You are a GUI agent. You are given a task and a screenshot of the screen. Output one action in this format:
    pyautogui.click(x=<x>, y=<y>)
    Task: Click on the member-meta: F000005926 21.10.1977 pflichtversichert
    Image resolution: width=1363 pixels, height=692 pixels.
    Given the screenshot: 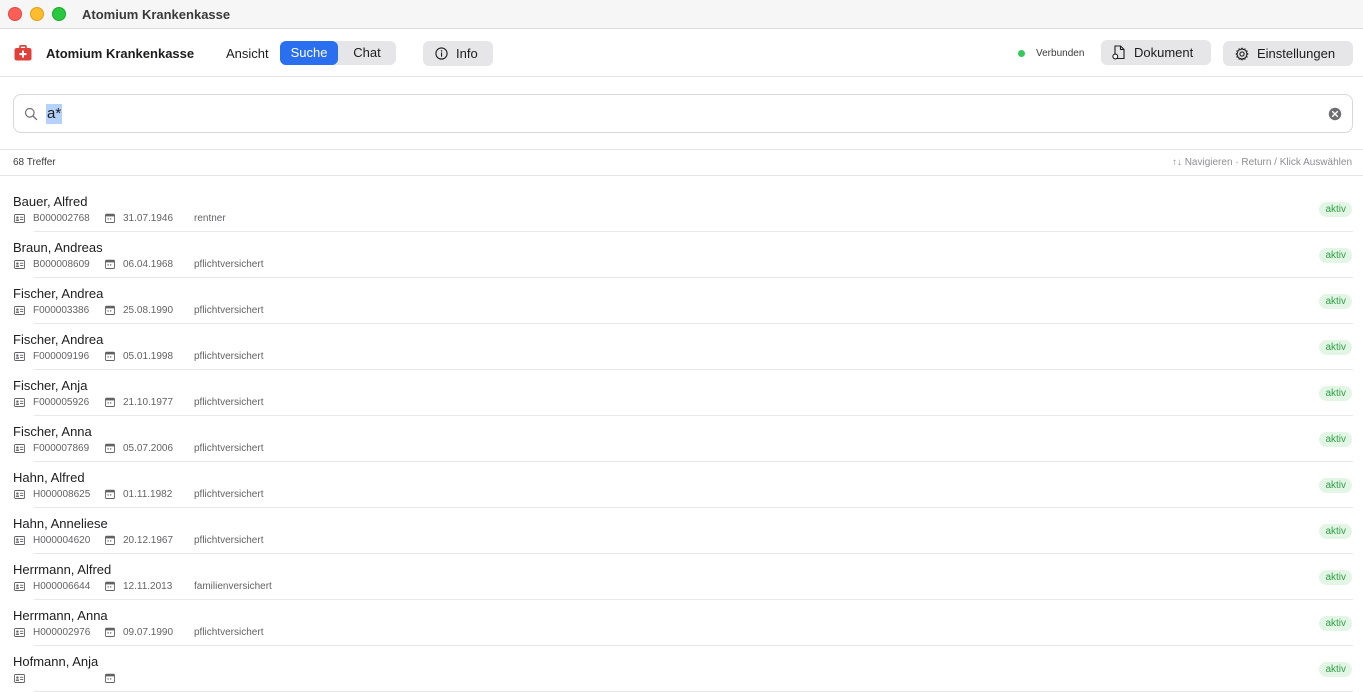 What is the action you would take?
    pyautogui.click(x=138, y=402)
    